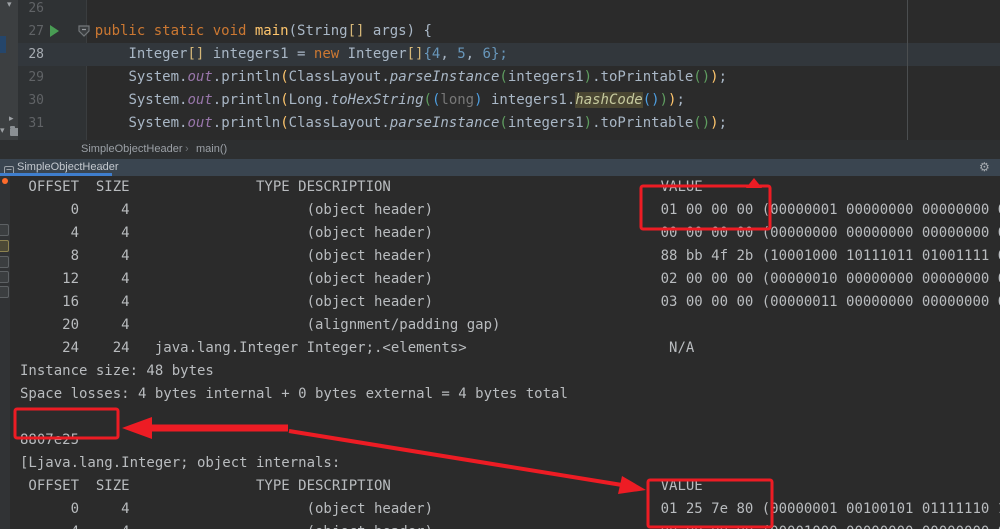 The height and width of the screenshot is (529, 1000). Describe the element at coordinates (54, 31) in the screenshot. I see `run-main-icon` at that location.